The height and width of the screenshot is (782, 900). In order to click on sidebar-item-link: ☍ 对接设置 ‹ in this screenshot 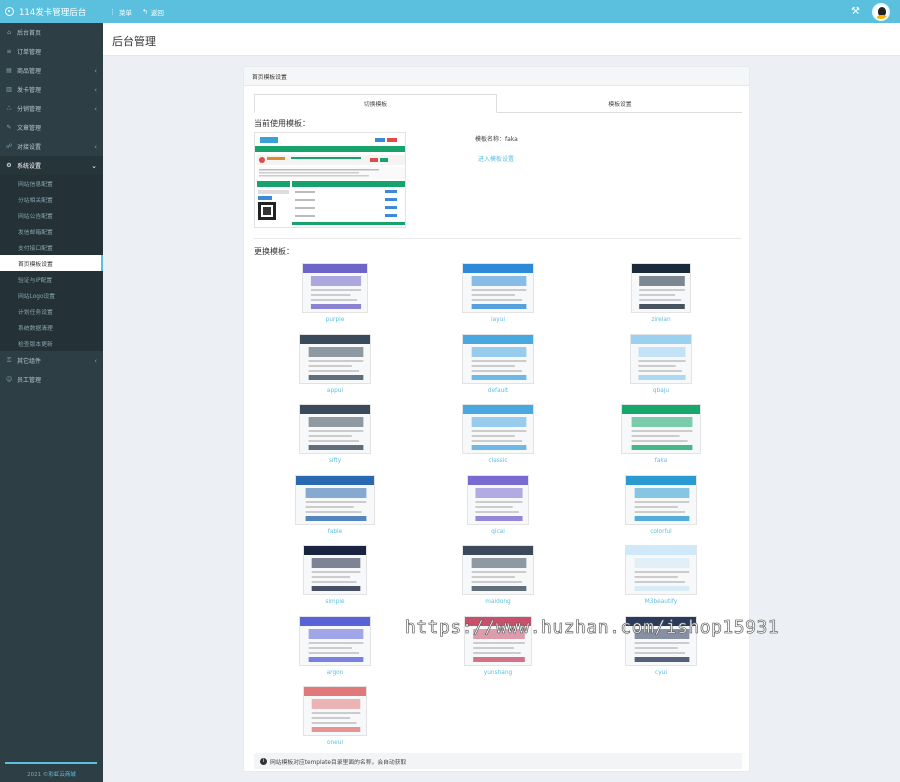, I will do `click(51, 146)`.